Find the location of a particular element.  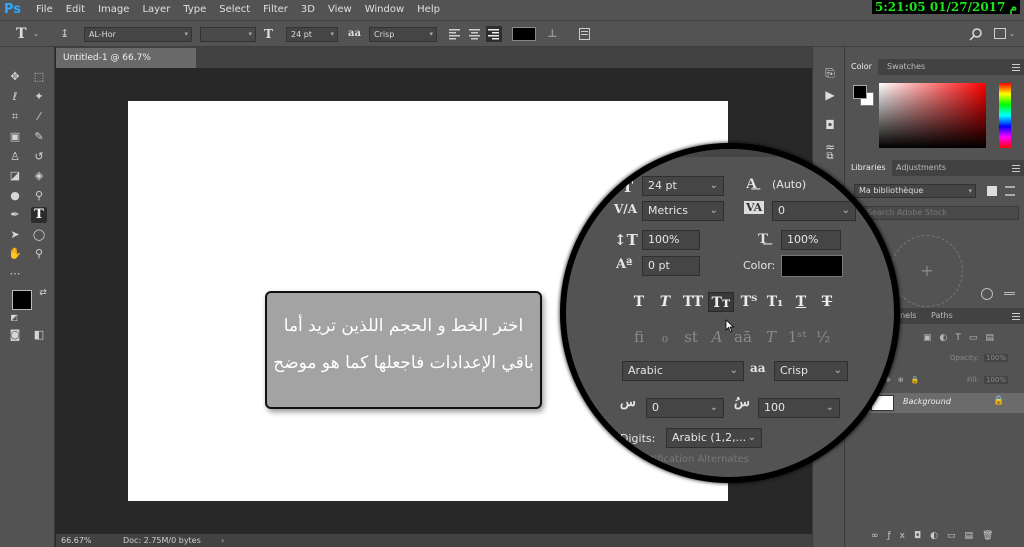

align-center-icon is located at coordinates (475, 34).